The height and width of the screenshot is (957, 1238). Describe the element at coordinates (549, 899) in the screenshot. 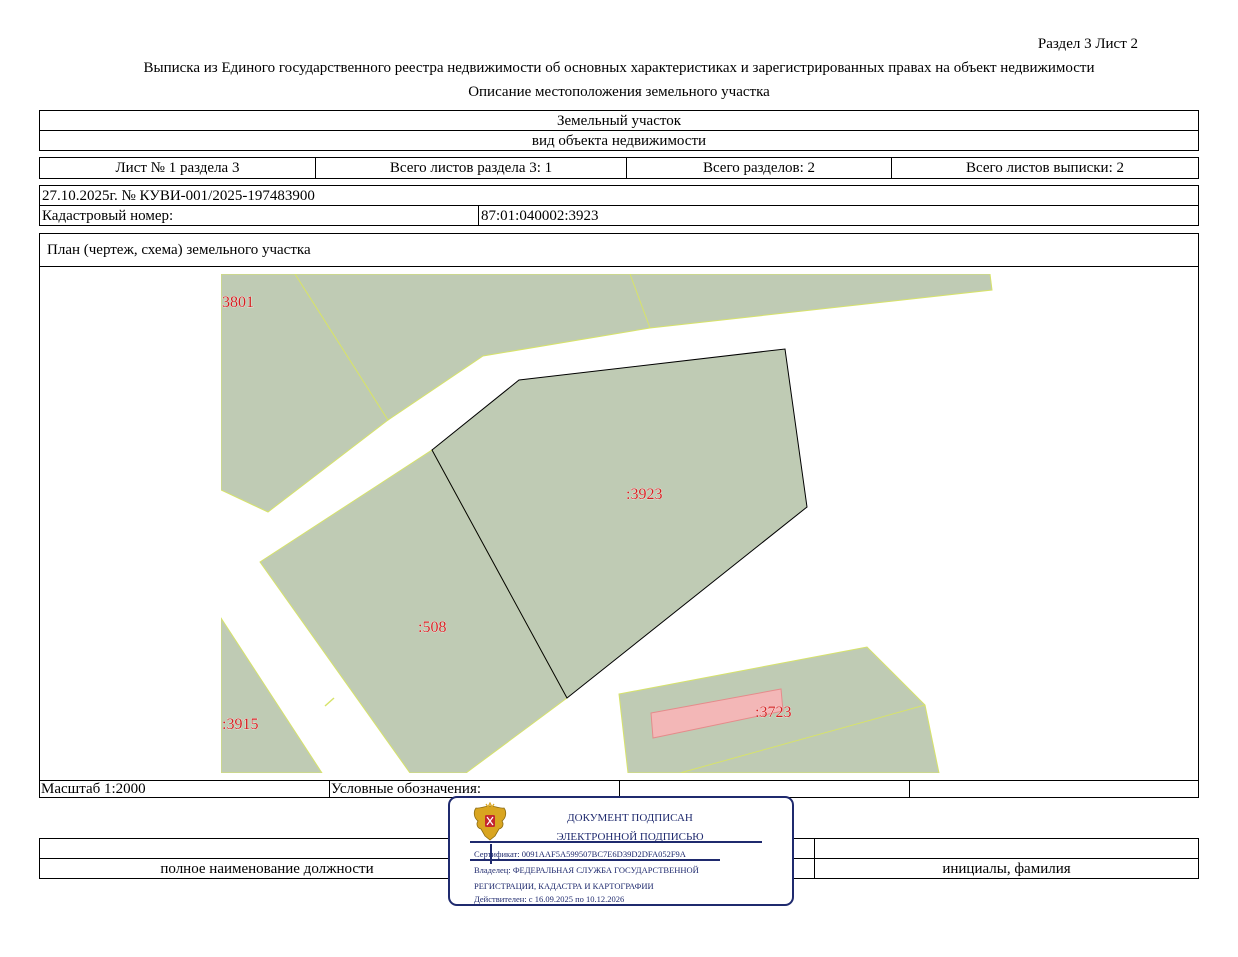

I see `stamp-validity: Действителен: с 16.09.2025 по 10.12.2026` at that location.